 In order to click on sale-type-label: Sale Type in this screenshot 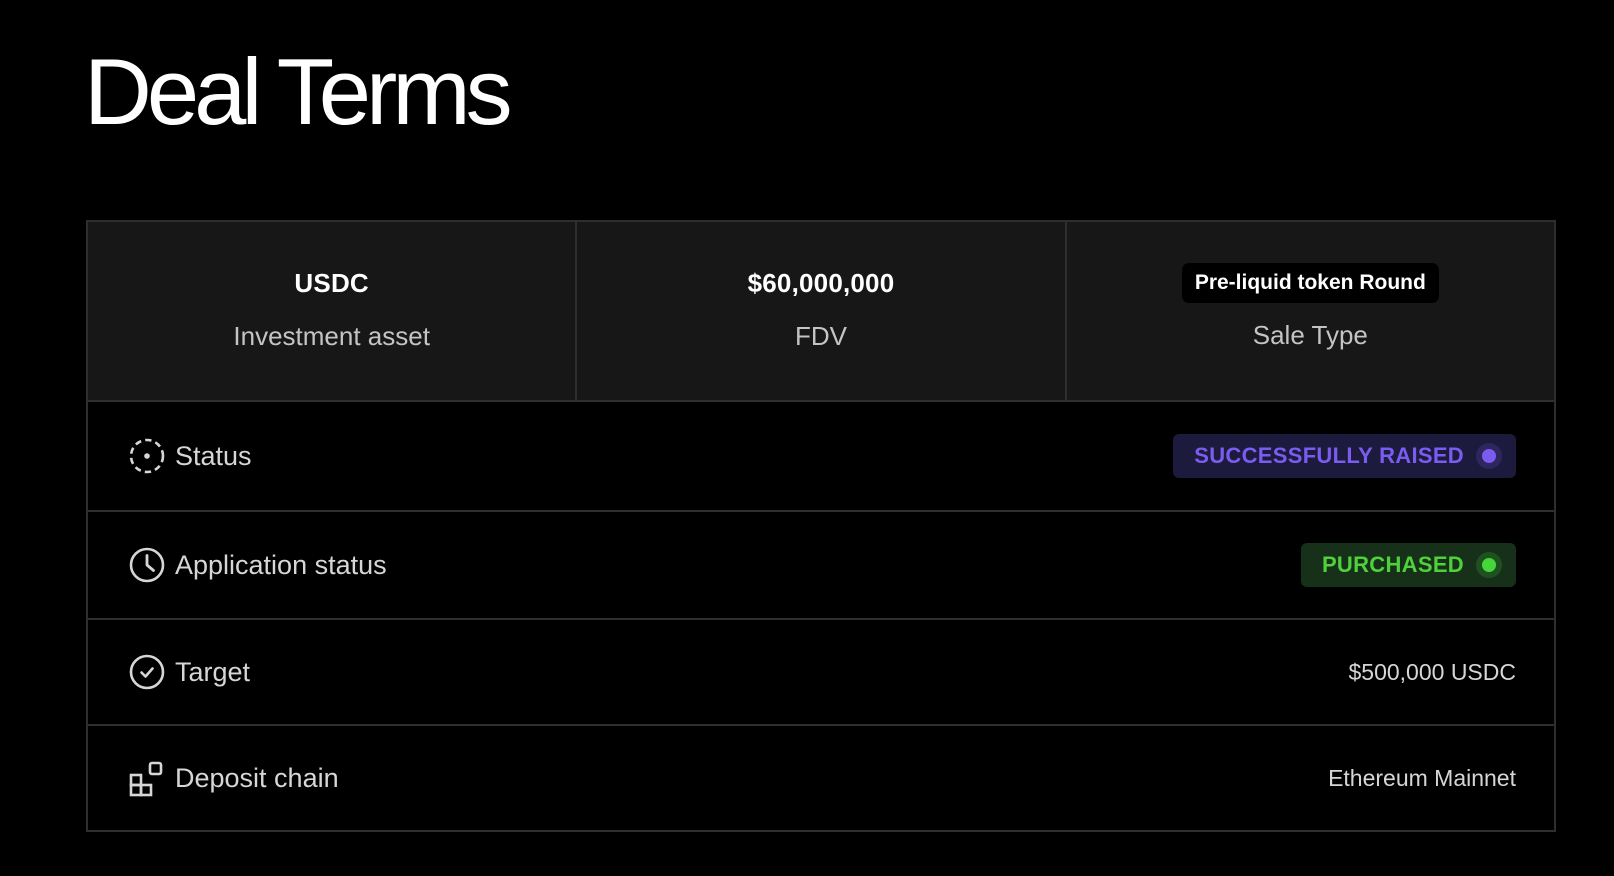, I will do `click(1310, 335)`.